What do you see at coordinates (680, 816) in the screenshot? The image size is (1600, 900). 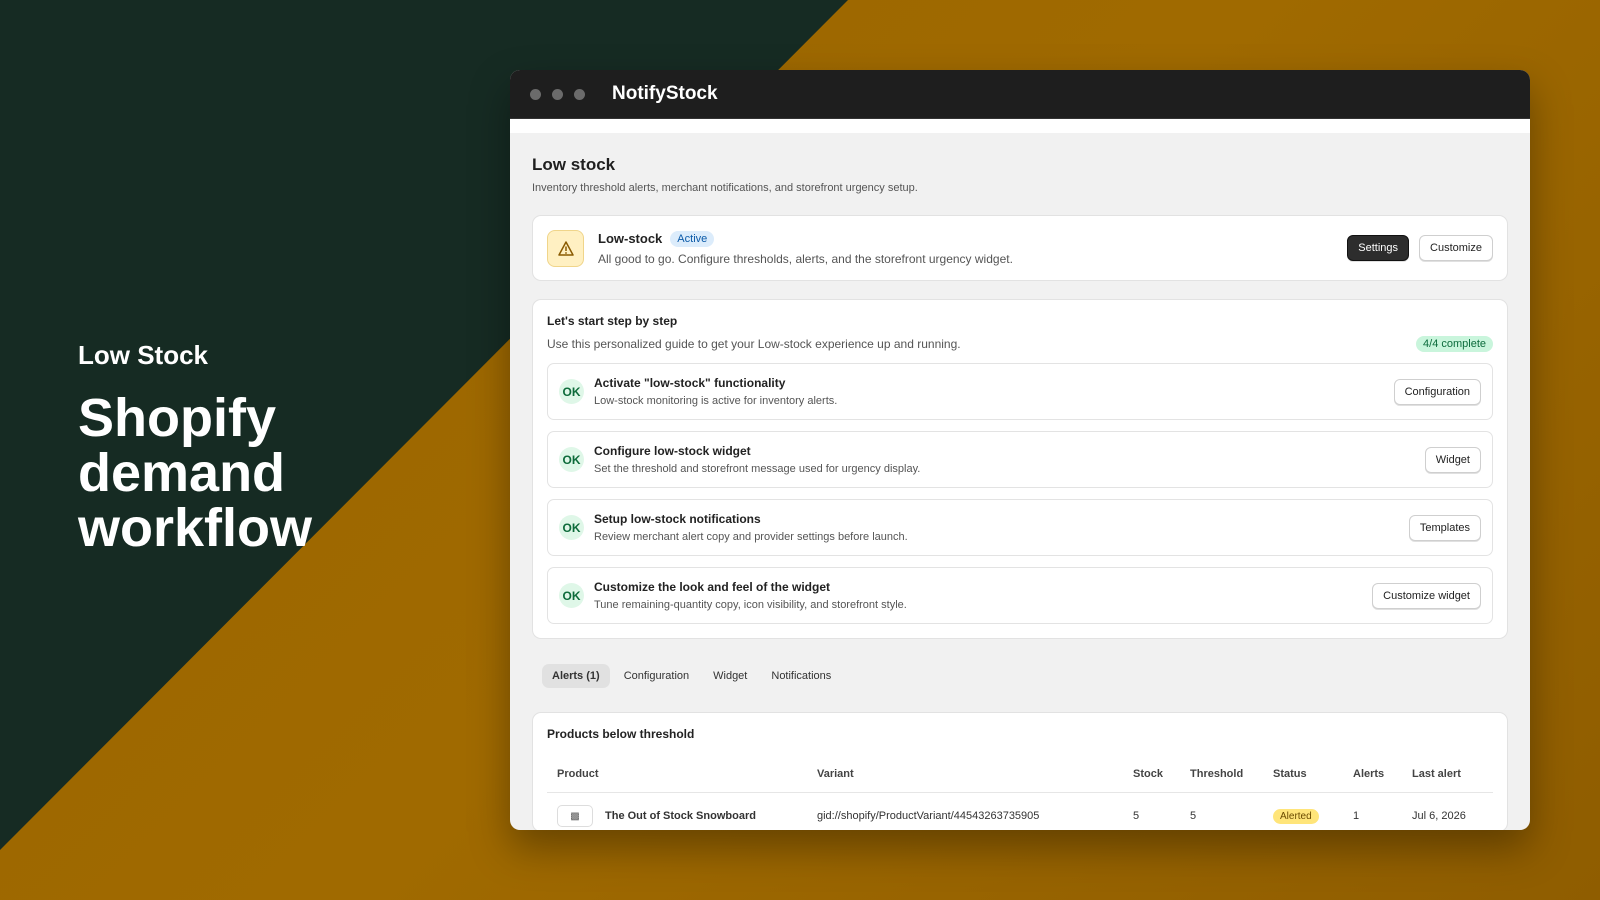 I see `product-name: The Out of Stock Snowboard` at bounding box center [680, 816].